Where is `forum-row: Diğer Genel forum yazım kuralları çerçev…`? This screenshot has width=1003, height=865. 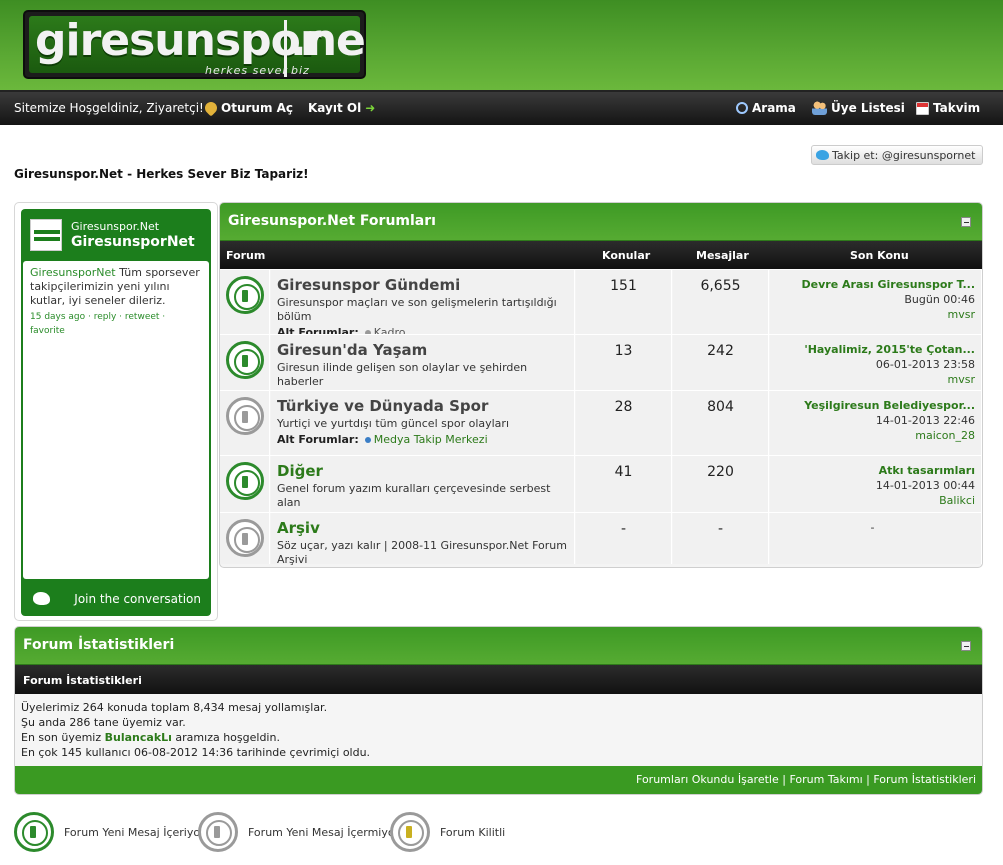 forum-row: Diğer Genel forum yazım kuralları çerçev… is located at coordinates (601, 483).